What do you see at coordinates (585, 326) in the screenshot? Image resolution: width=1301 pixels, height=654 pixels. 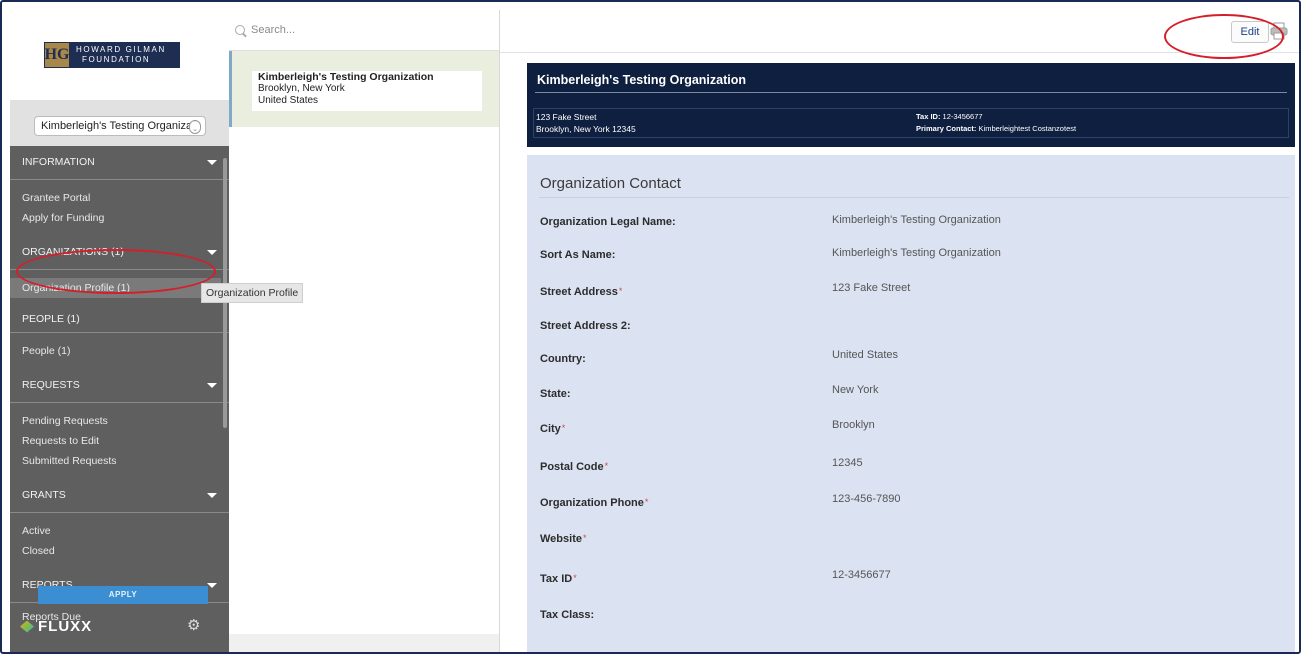 I see `field-label: Street Address 2:` at bounding box center [585, 326].